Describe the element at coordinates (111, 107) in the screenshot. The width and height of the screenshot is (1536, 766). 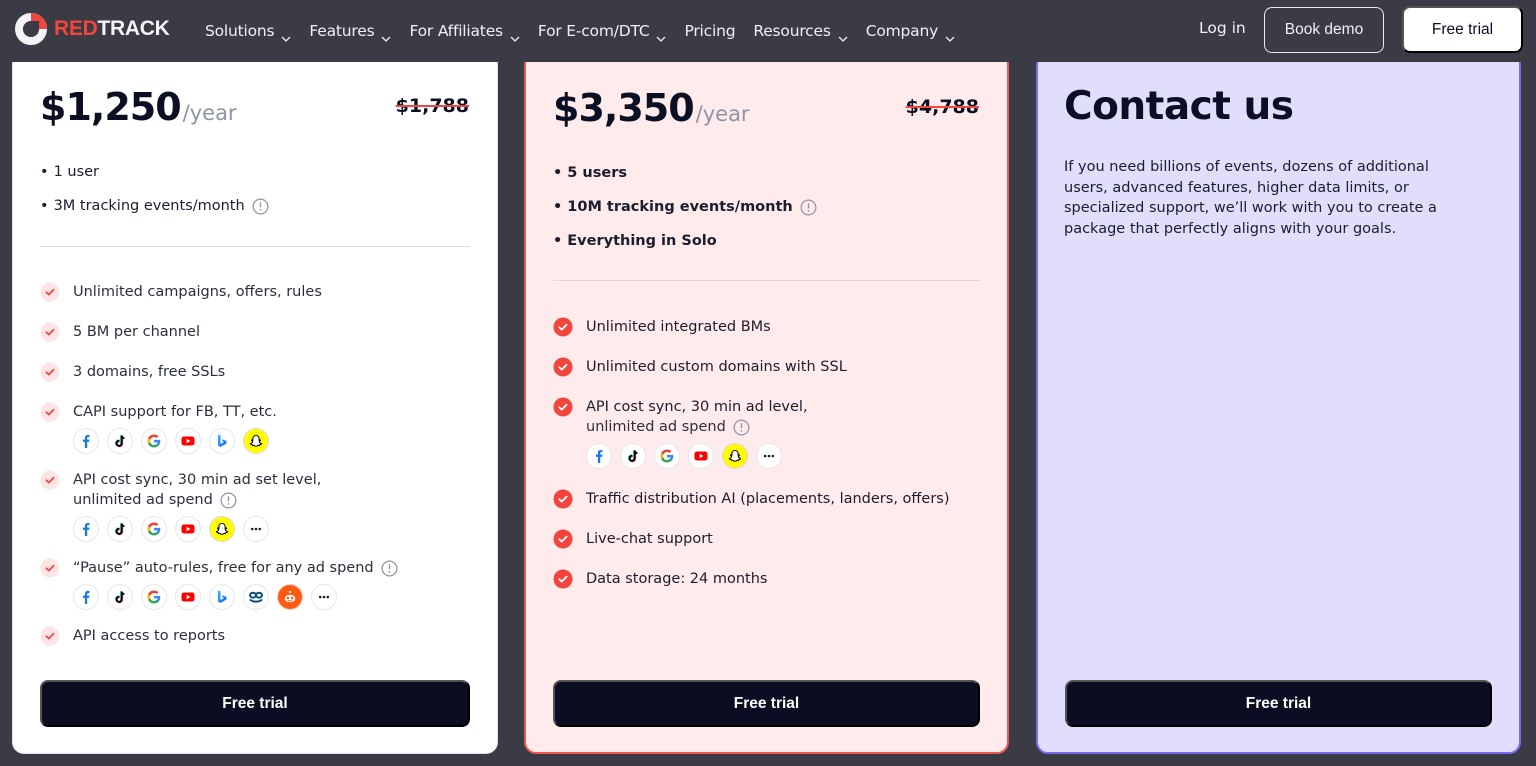
I see `solo-price: $1,250` at that location.